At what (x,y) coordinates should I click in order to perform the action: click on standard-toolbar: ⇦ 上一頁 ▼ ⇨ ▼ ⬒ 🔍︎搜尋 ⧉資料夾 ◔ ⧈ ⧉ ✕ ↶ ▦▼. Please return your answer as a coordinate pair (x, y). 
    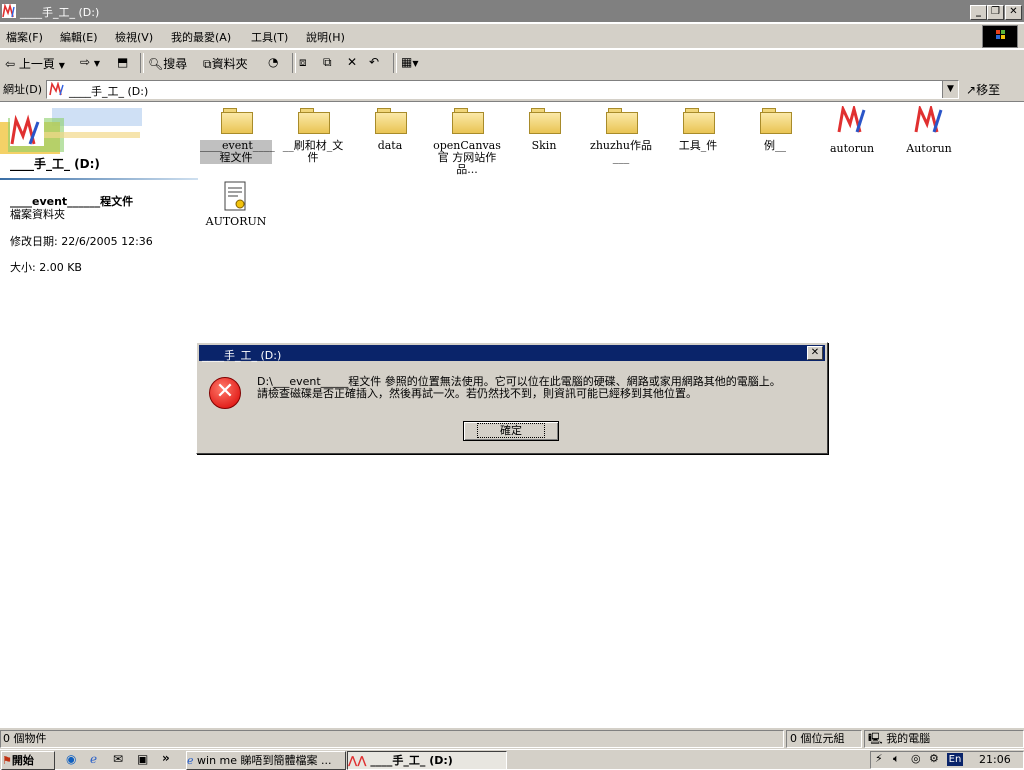
    Looking at the image, I should click on (512, 64).